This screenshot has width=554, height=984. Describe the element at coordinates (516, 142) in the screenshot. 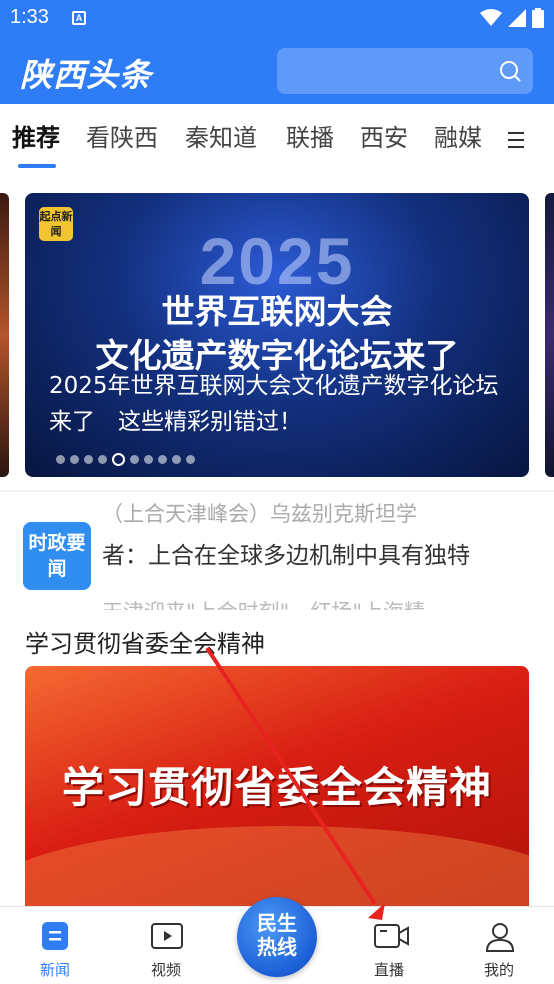

I see `channel-menu-icon` at that location.